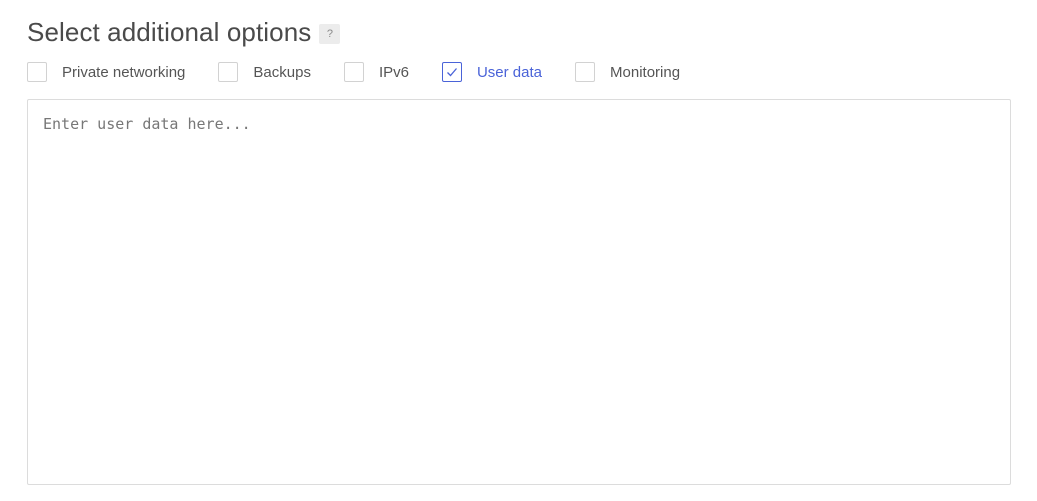 The image size is (1037, 501). What do you see at coordinates (393, 72) in the screenshot?
I see `option-label: IPv6` at bounding box center [393, 72].